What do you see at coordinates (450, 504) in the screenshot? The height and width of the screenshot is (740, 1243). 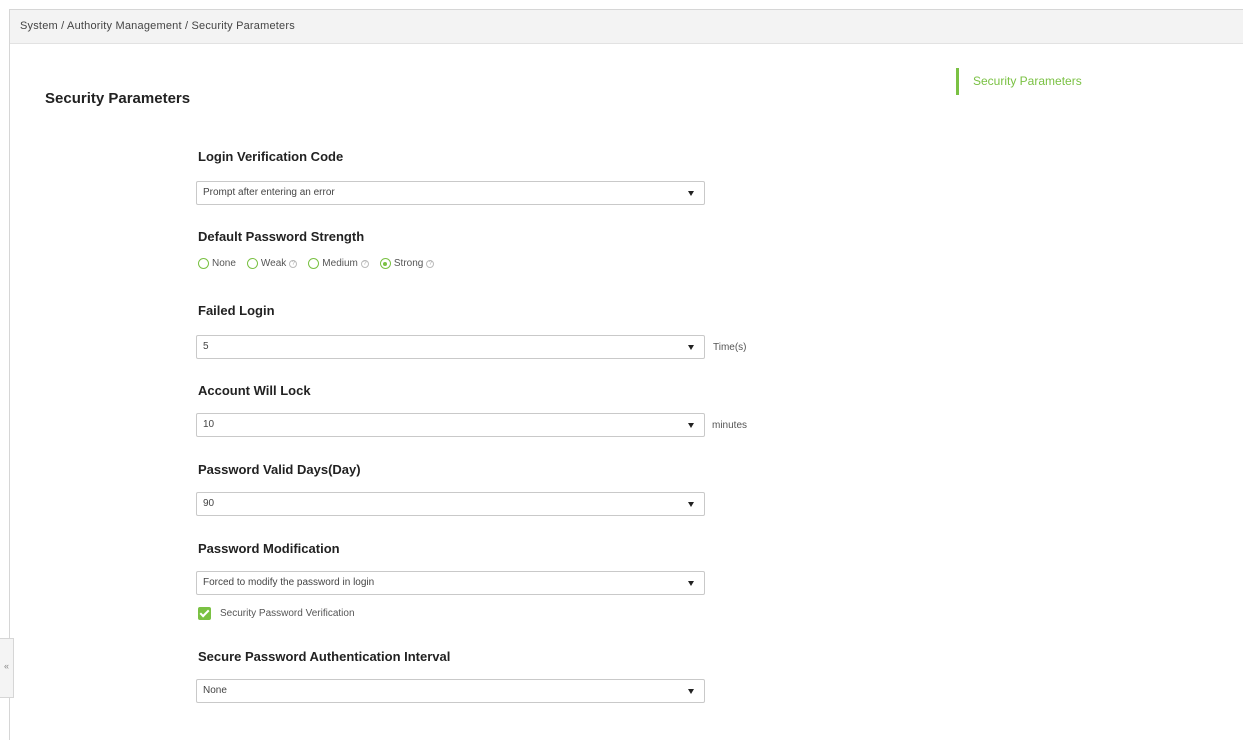 I see `password-valid-days-select: 90` at bounding box center [450, 504].